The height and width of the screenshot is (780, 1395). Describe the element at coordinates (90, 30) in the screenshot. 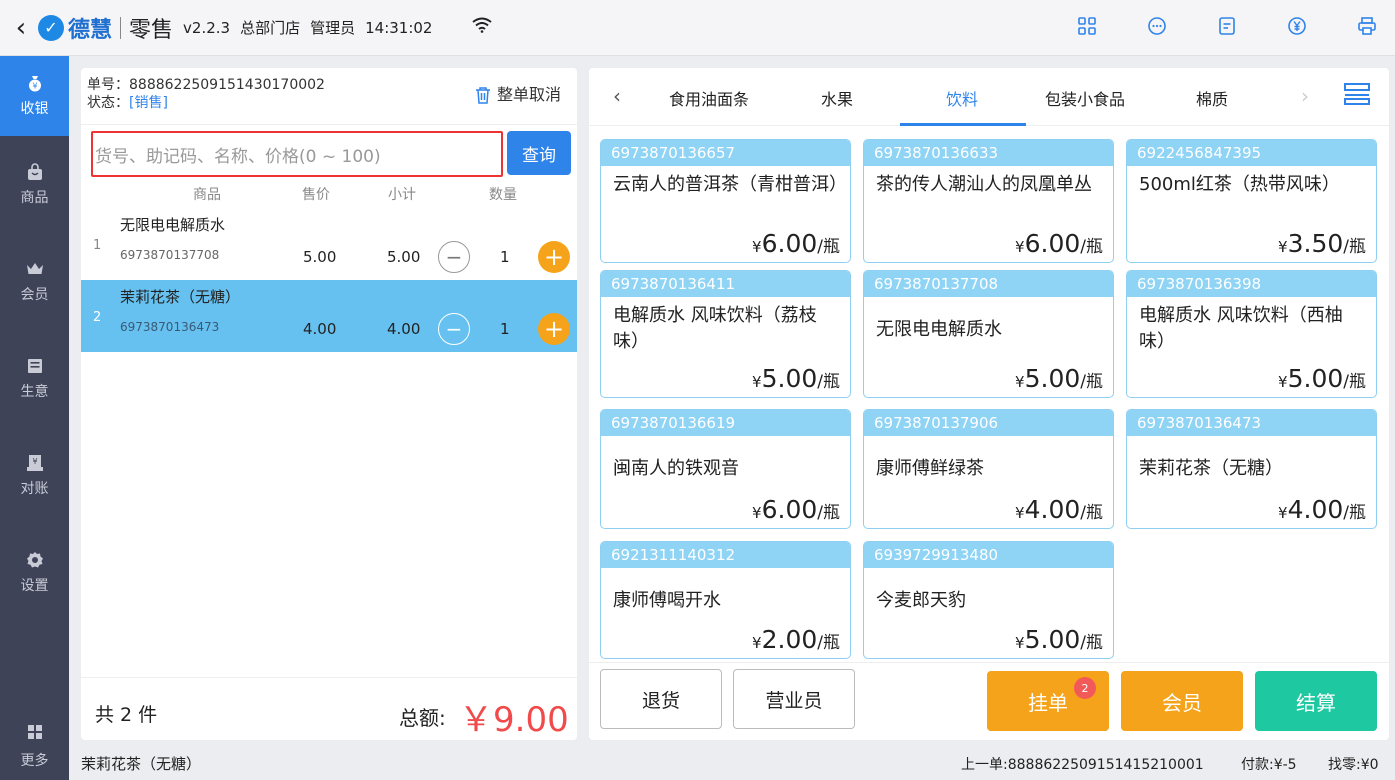

I see `brand-name: 德慧` at that location.